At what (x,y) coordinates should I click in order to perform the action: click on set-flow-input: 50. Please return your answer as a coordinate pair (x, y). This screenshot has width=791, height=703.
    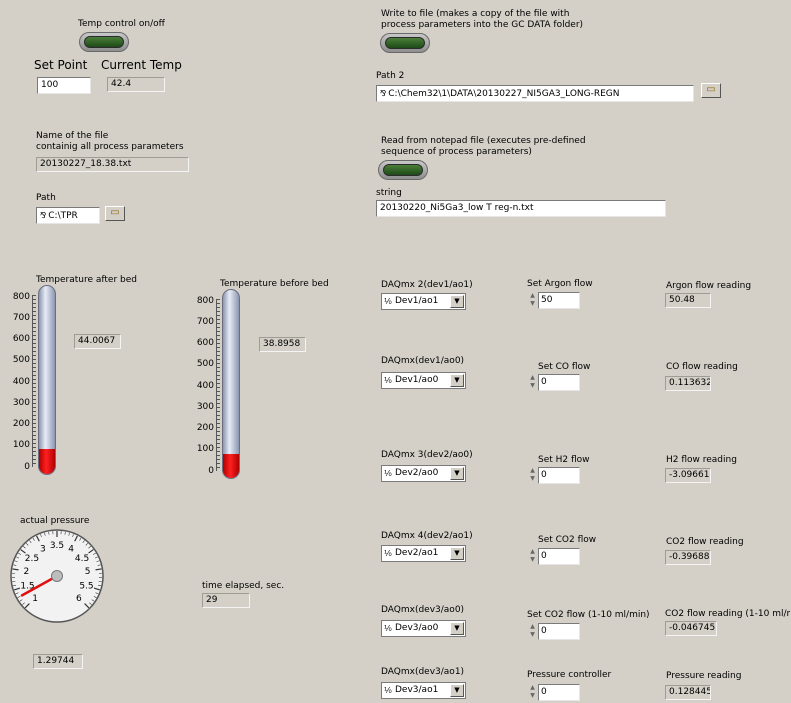
    Looking at the image, I should click on (559, 300).